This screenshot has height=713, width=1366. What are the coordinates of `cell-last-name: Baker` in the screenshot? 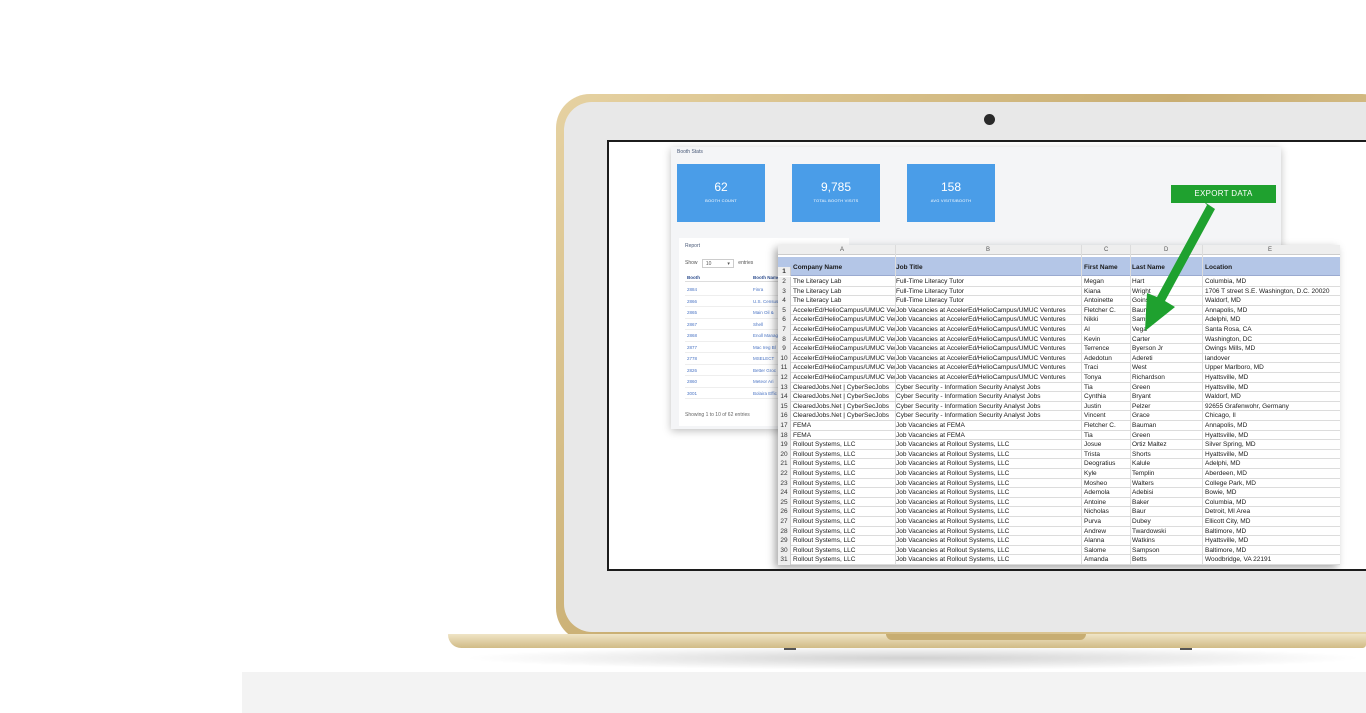 It's located at (1167, 502).